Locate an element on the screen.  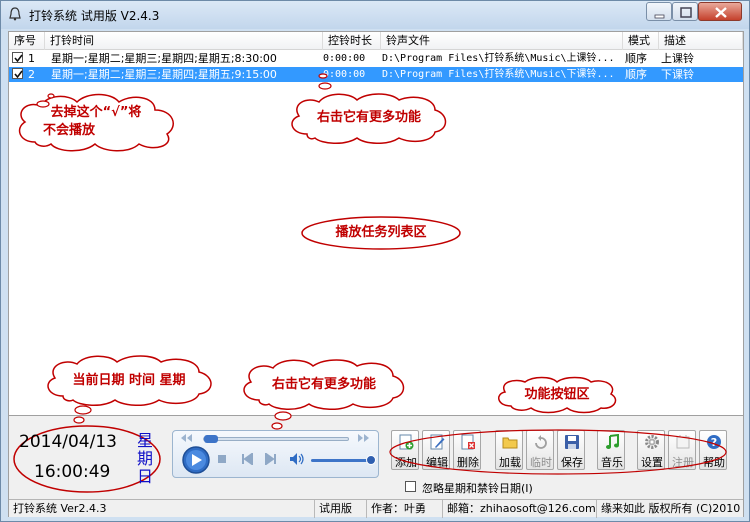
bell-icon is located at coordinates (15, 14).